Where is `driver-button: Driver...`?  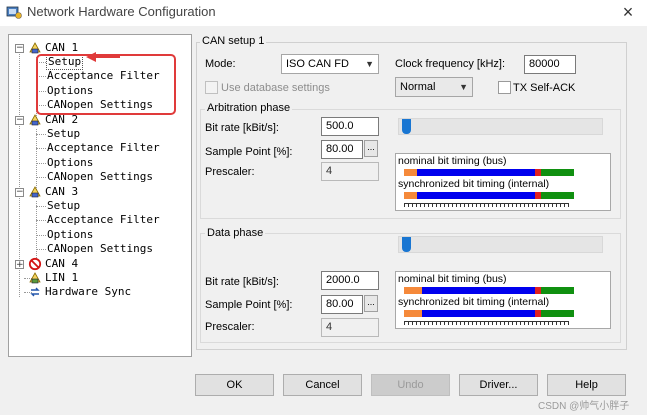 driver-button: Driver... is located at coordinates (498, 385).